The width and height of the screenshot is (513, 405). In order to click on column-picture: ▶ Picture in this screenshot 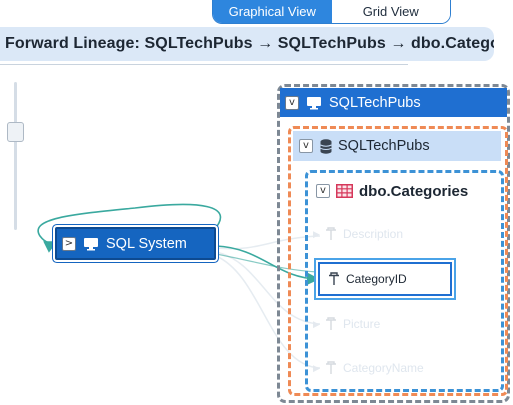, I will do `click(388, 324)`.